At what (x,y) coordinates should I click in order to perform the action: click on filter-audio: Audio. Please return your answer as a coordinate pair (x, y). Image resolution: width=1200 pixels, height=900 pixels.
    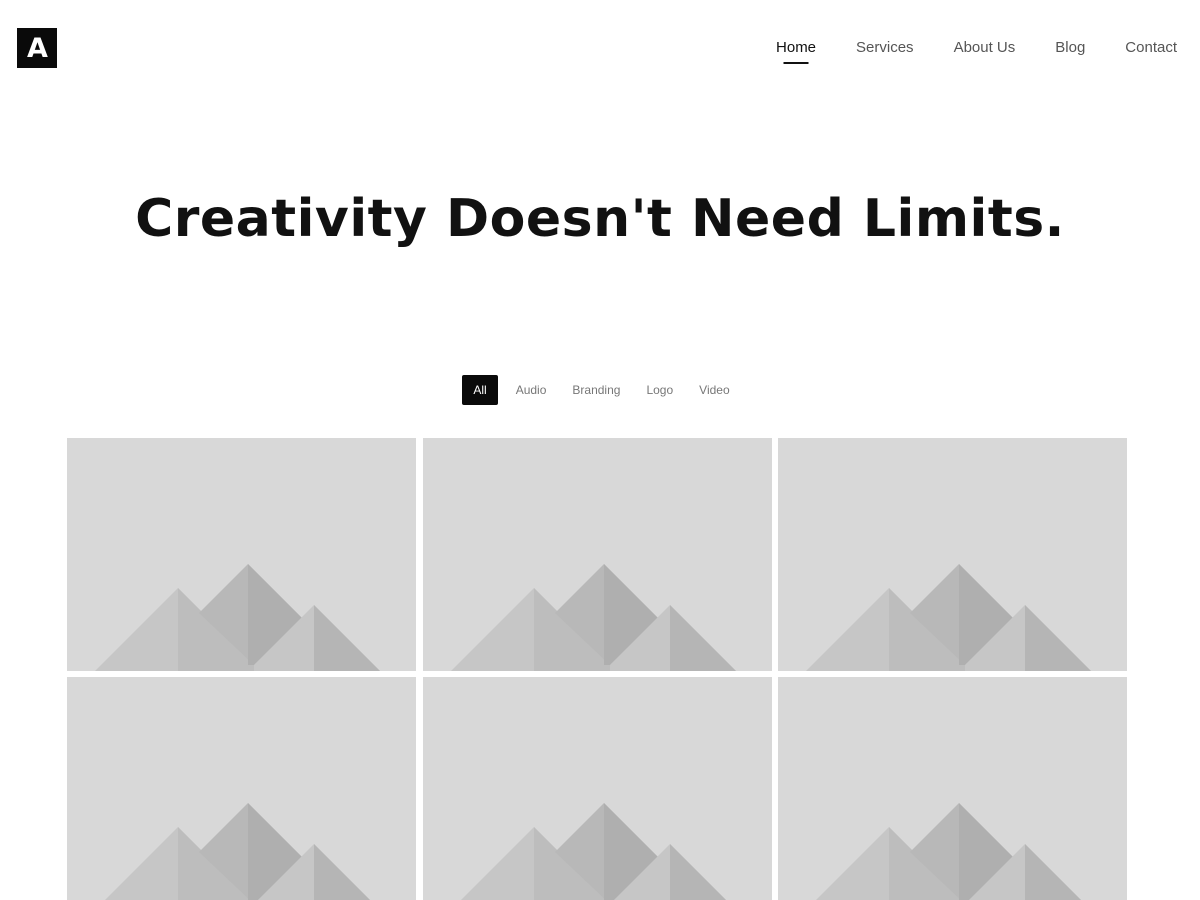
    Looking at the image, I should click on (531, 390).